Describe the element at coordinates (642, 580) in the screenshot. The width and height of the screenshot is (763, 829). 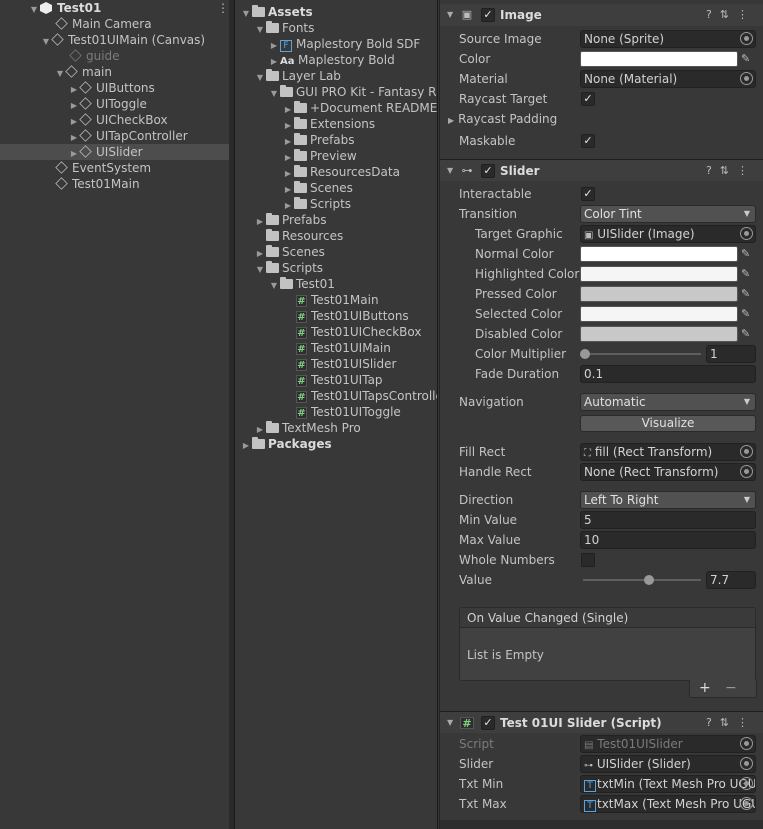
I see `value-slider-track` at that location.